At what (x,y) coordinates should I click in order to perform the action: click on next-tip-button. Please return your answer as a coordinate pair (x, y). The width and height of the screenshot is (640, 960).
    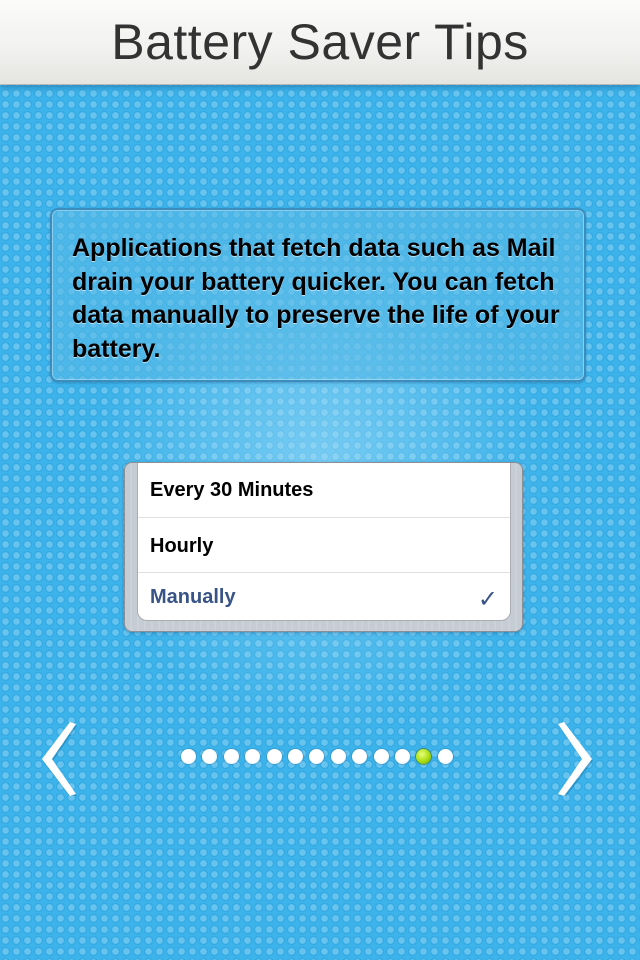
    Looking at the image, I should click on (574, 759).